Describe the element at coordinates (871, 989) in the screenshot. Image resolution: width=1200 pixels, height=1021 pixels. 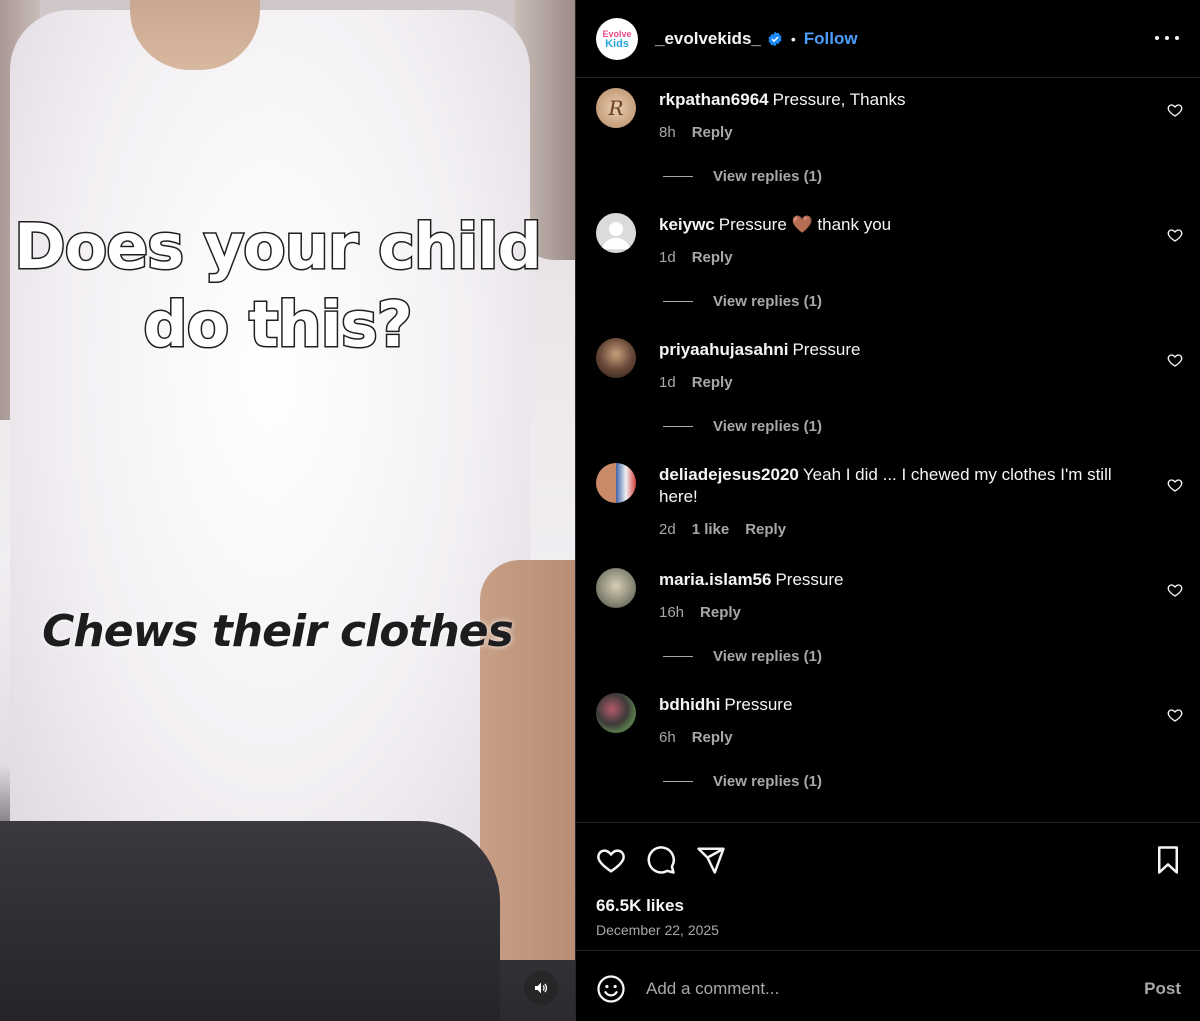
I see `comment-input` at that location.